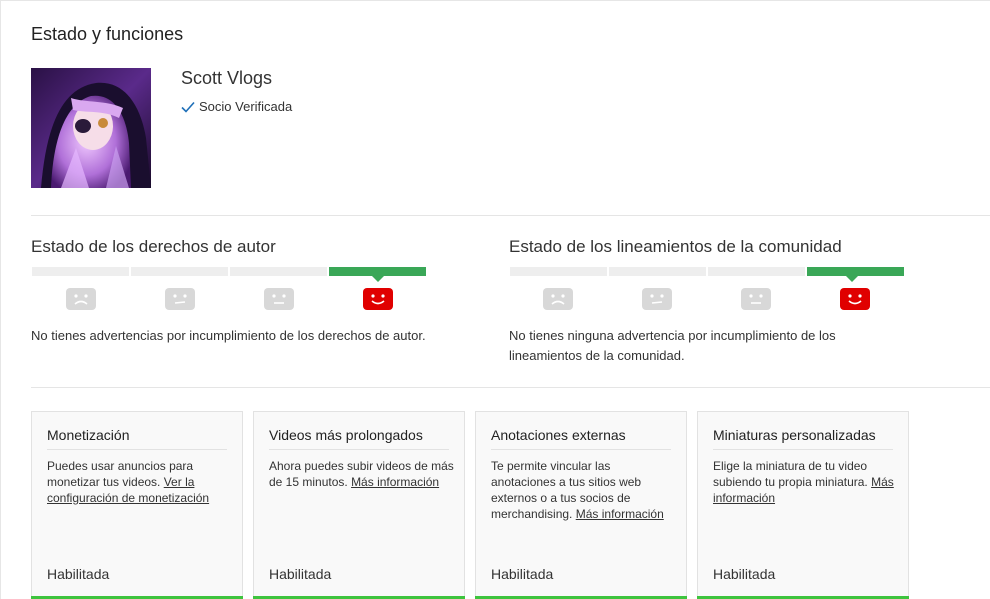  What do you see at coordinates (707, 271) in the screenshot?
I see `community-strike-bar` at bounding box center [707, 271].